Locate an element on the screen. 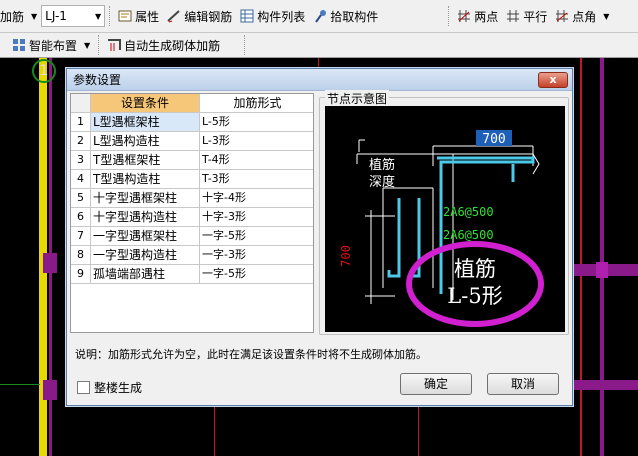 Image resolution: width=638 pixels, height=456 pixels. table-row: 6 十字型遇构造柱 十字-3形 is located at coordinates (192, 217).